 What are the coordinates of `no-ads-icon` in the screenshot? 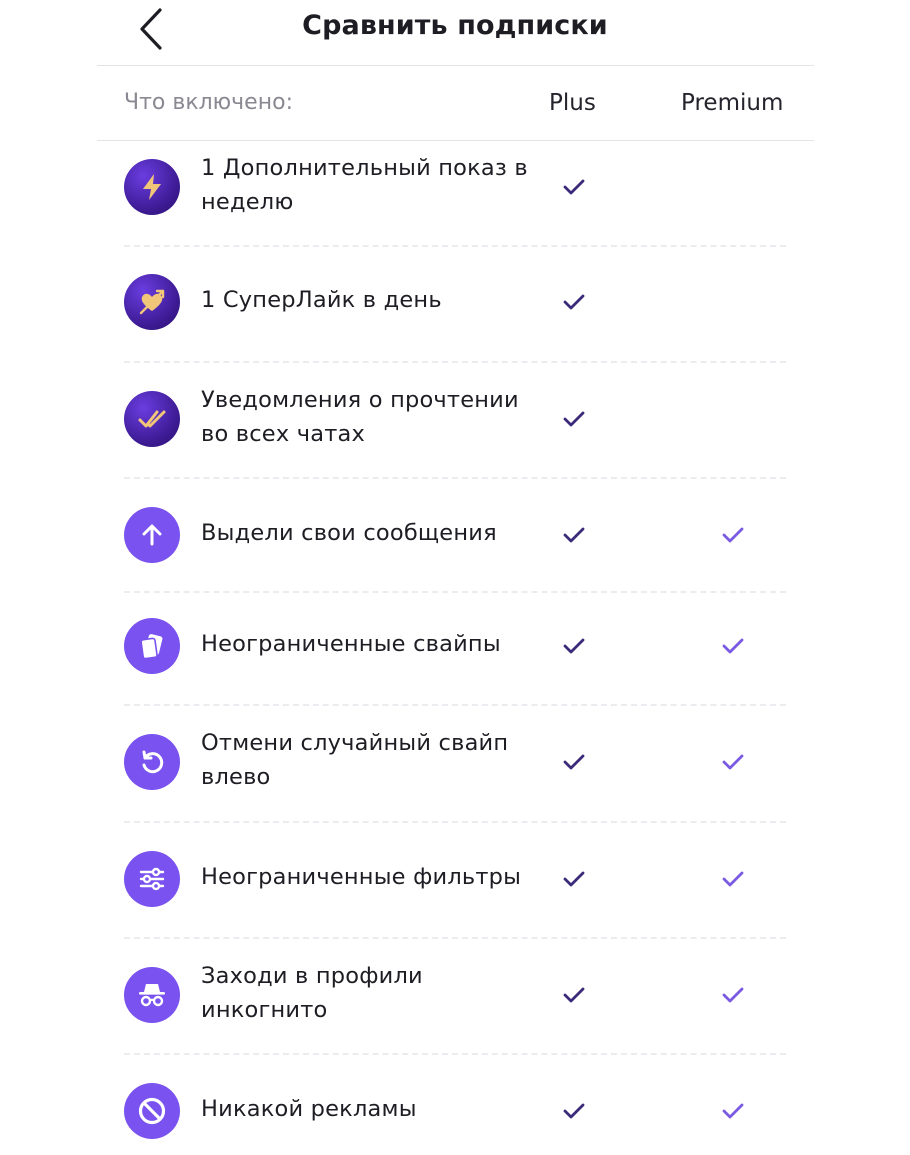 It's located at (152, 1111).